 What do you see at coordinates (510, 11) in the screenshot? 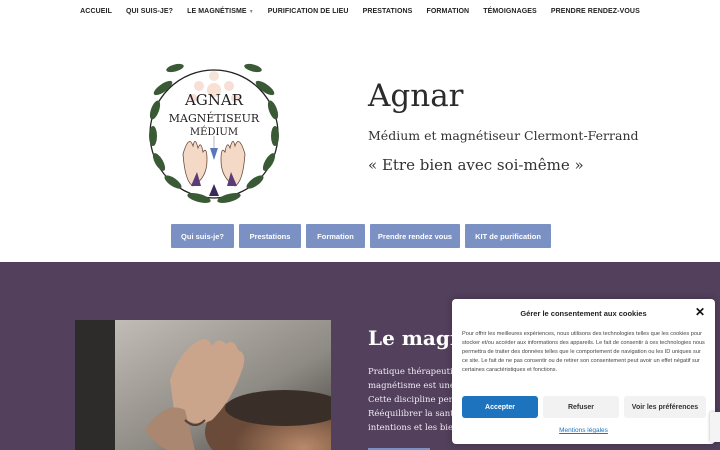
I see `nav-item-temoignages: TÉMOIGNAGES` at bounding box center [510, 11].